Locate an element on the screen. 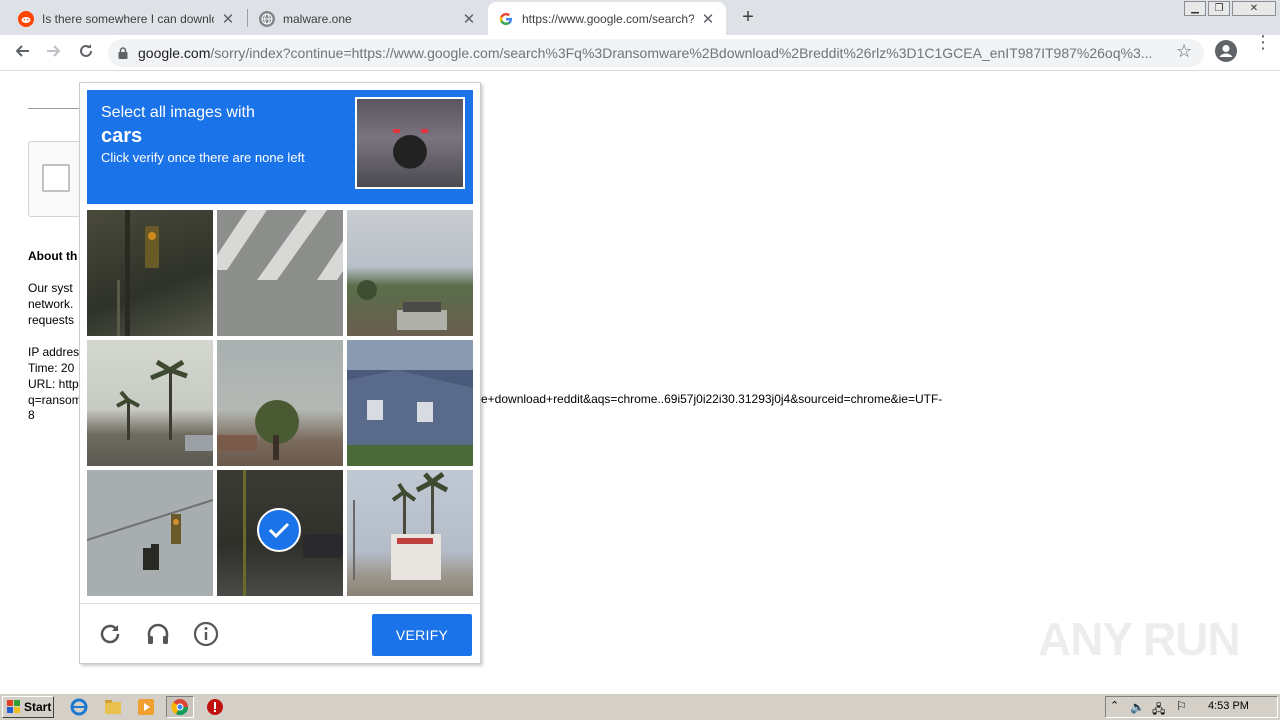  maximize-button: ❐ is located at coordinates (1219, 8).